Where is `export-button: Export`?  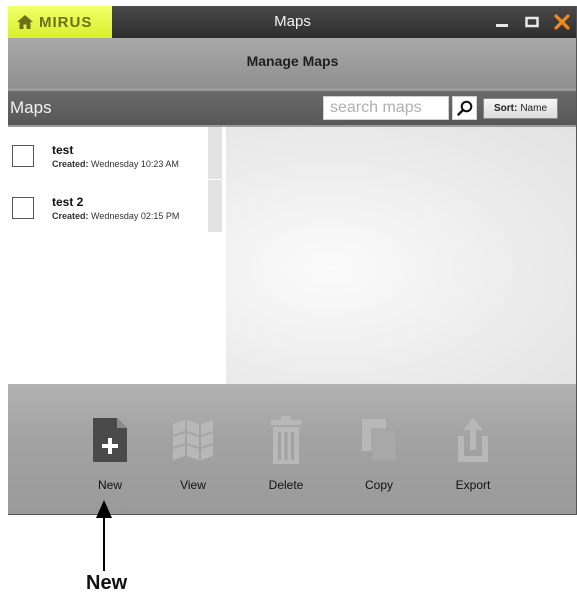
export-button: Export is located at coordinates (473, 457).